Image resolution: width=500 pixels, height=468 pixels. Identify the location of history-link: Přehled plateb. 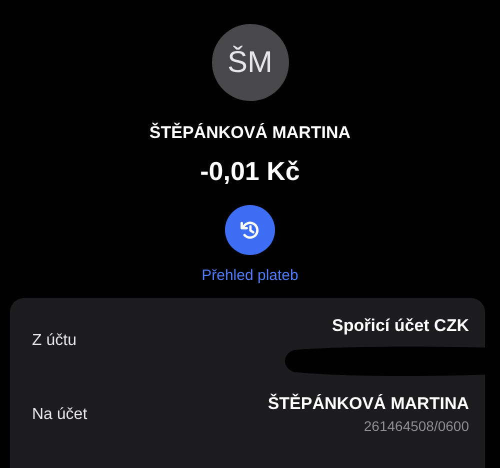
(250, 275).